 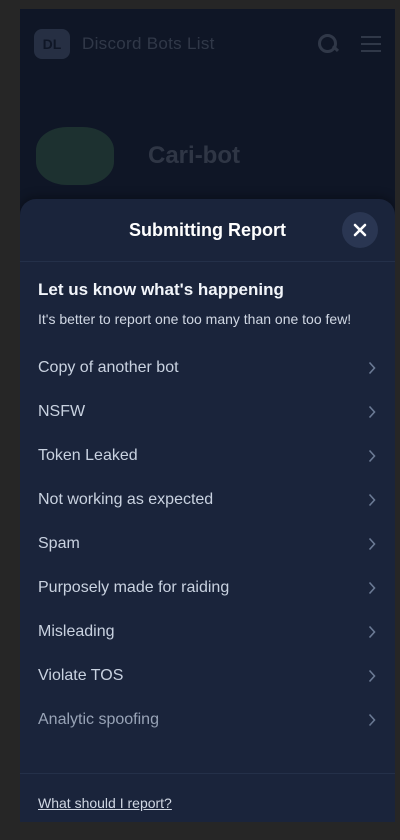 What do you see at coordinates (138, 156) in the screenshot?
I see `background-bot-header: Cari-bot` at bounding box center [138, 156].